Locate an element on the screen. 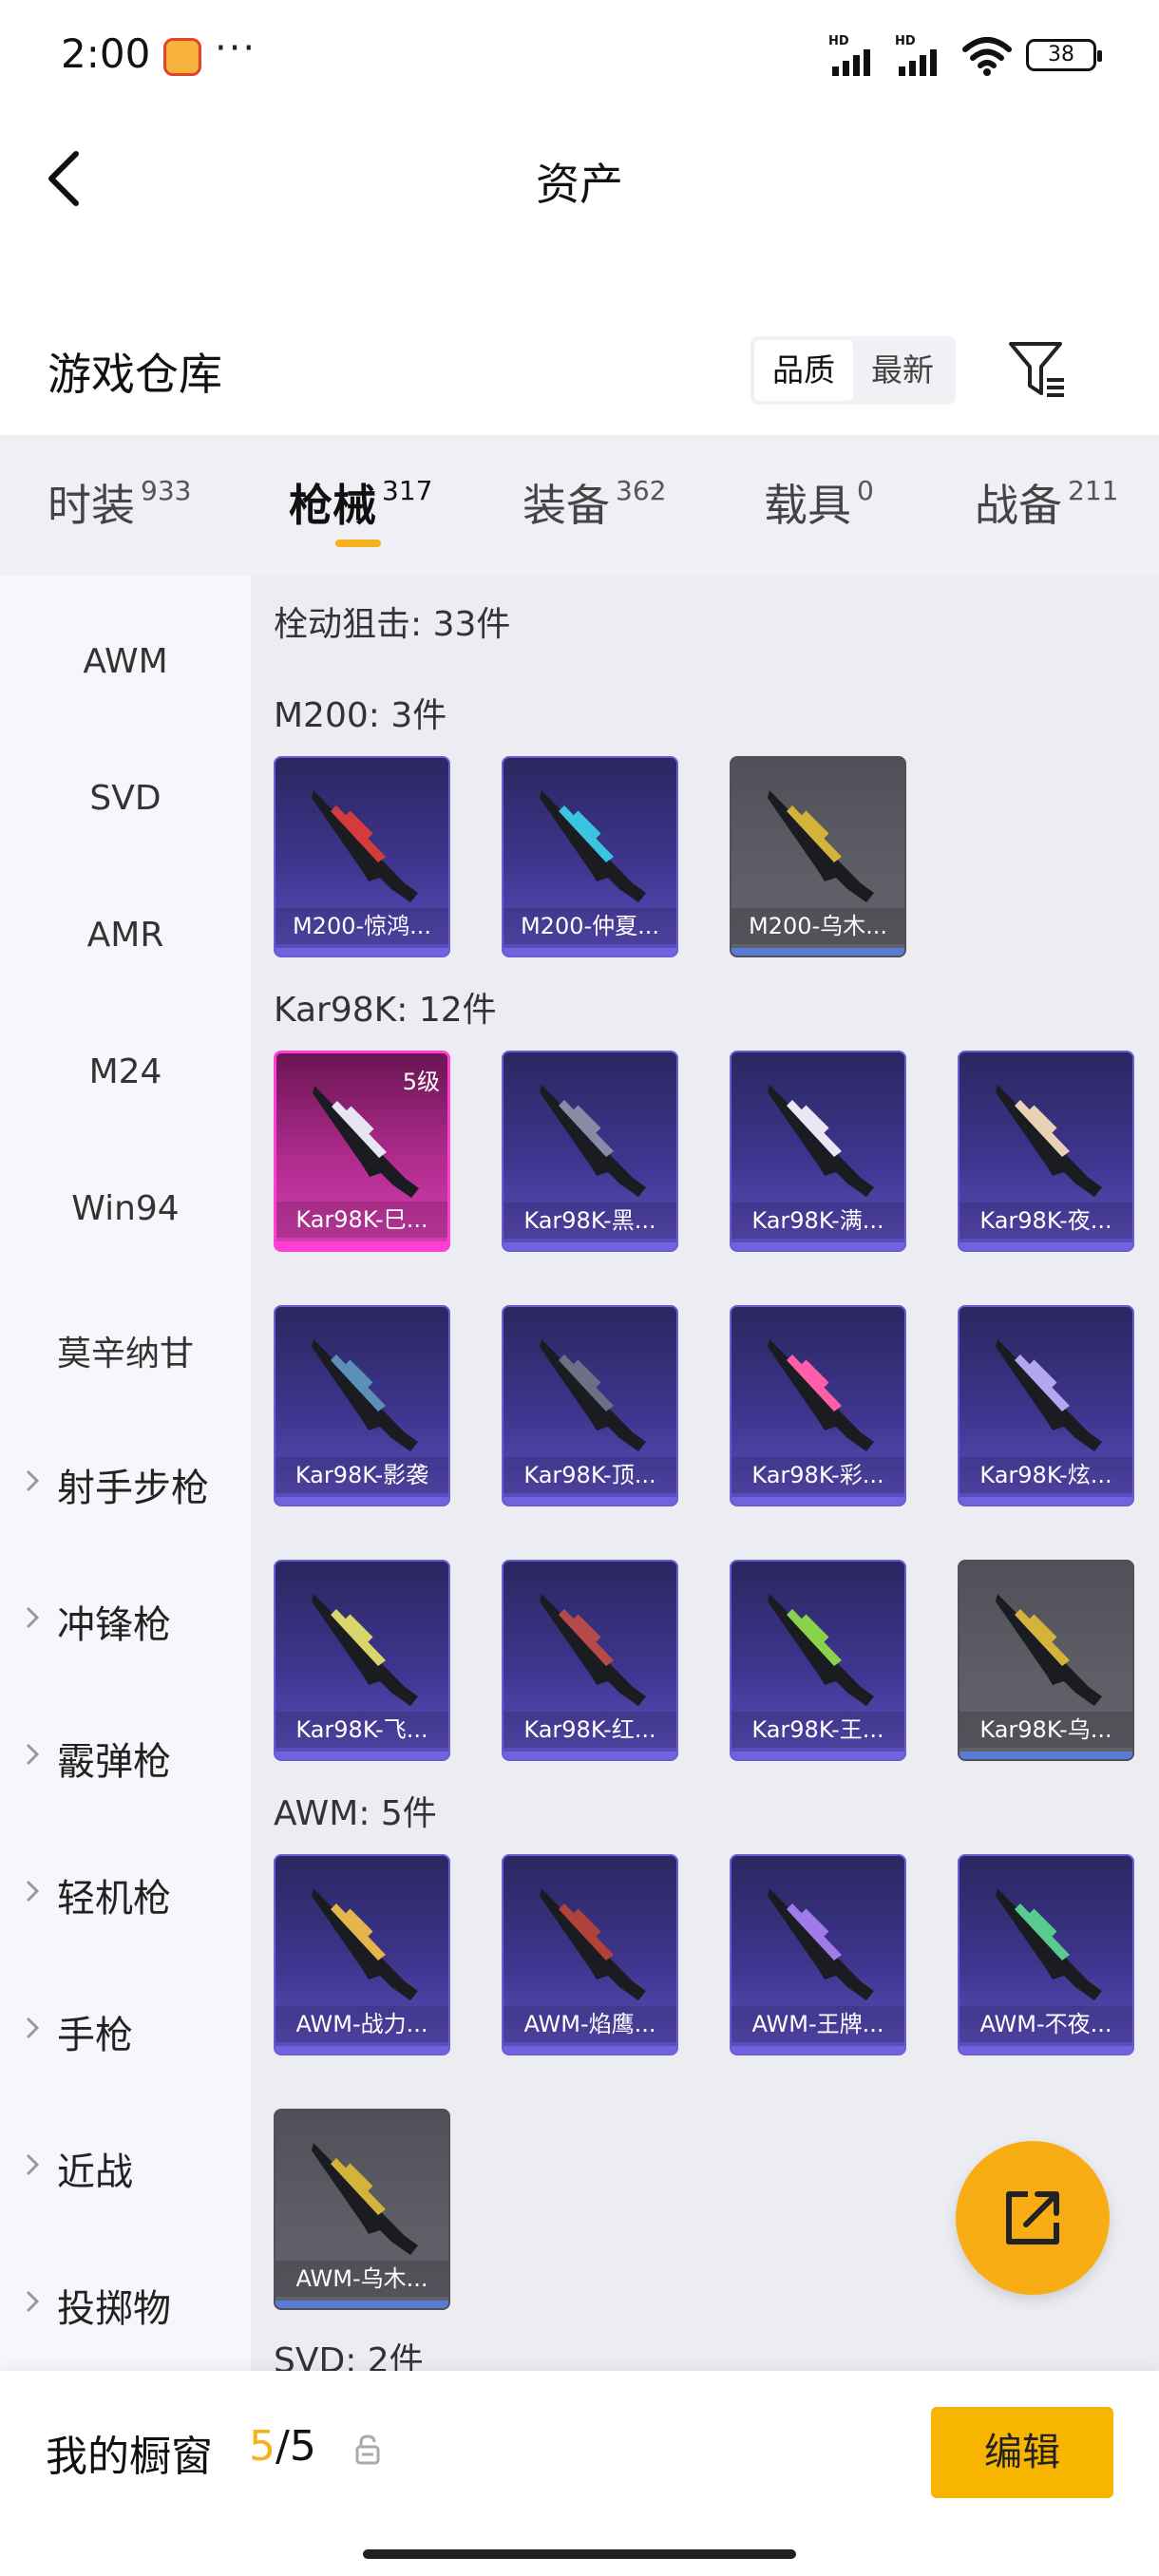  tab-vehicles: 载具 0 is located at coordinates (819, 502).